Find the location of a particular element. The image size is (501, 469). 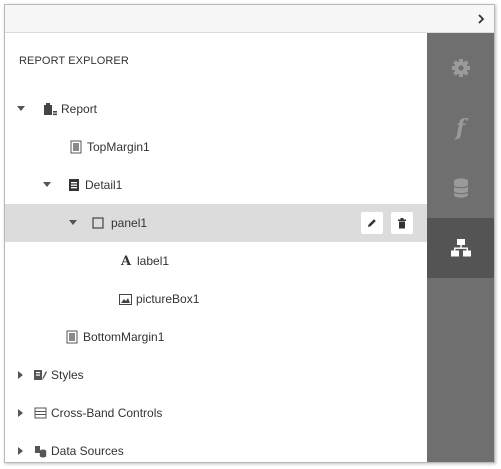

panel-title: REPORT EXPLORER is located at coordinates (74, 61).